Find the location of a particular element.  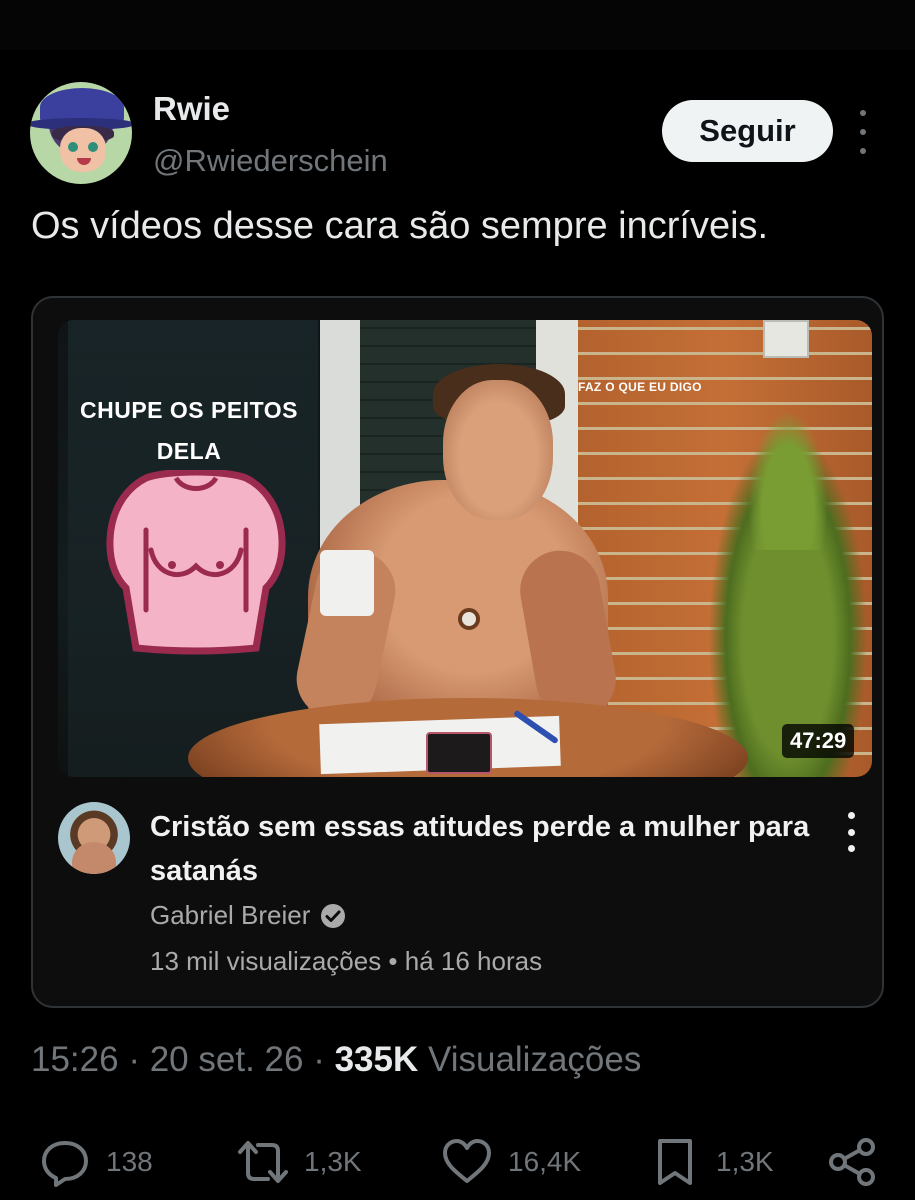

video-duration-badge: 47:29 is located at coordinates (818, 741).